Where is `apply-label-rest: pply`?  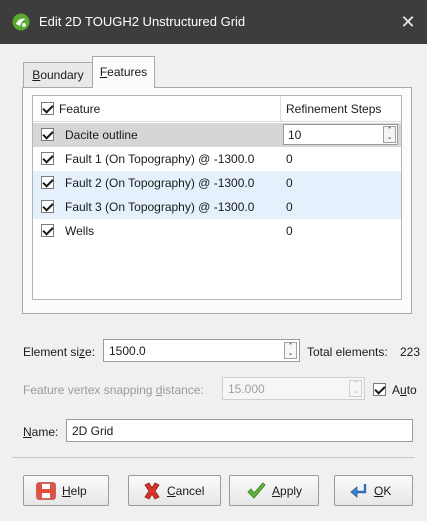
apply-label-rest: pply is located at coordinates (291, 491).